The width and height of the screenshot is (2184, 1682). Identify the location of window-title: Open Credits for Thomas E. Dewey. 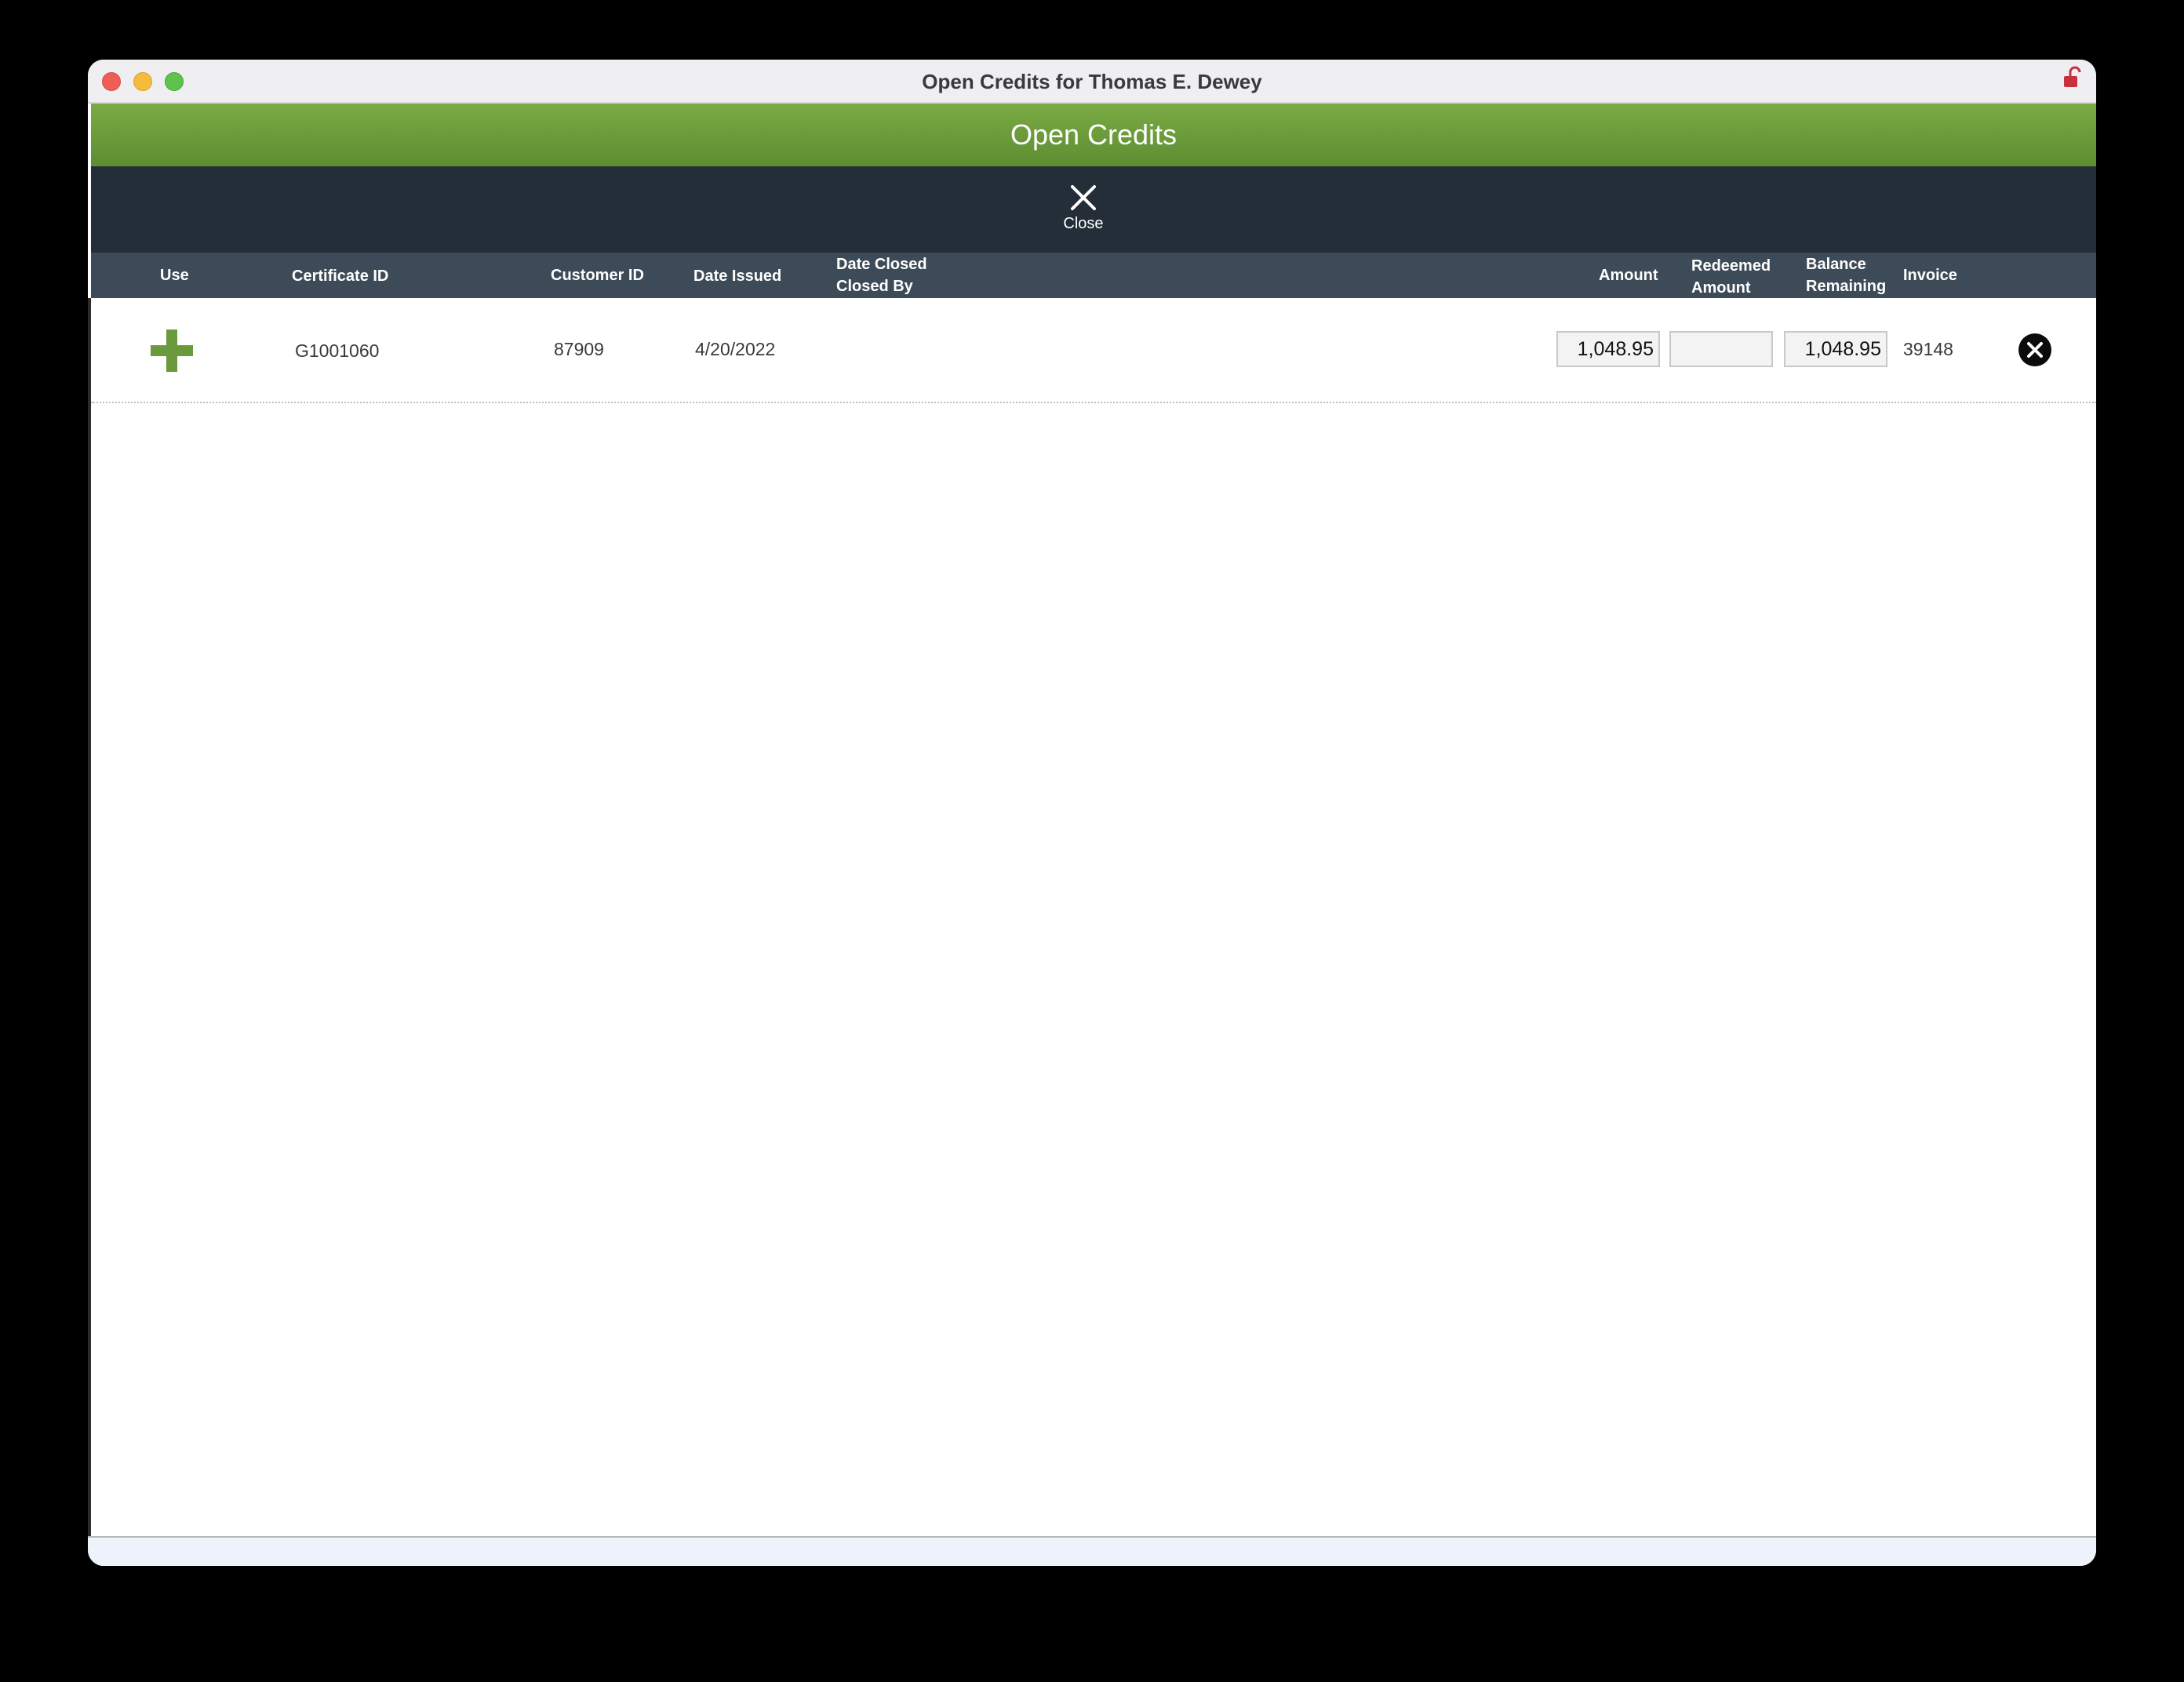
(1092, 81).